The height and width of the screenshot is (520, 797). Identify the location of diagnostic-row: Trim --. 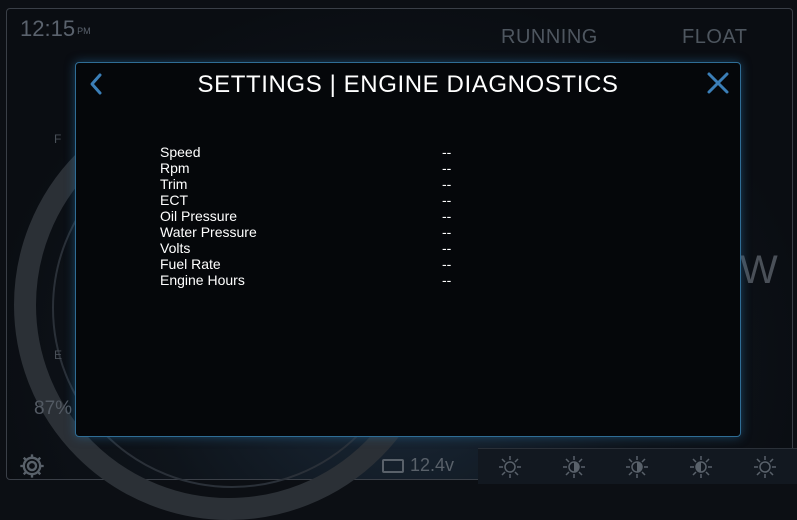
(305, 184).